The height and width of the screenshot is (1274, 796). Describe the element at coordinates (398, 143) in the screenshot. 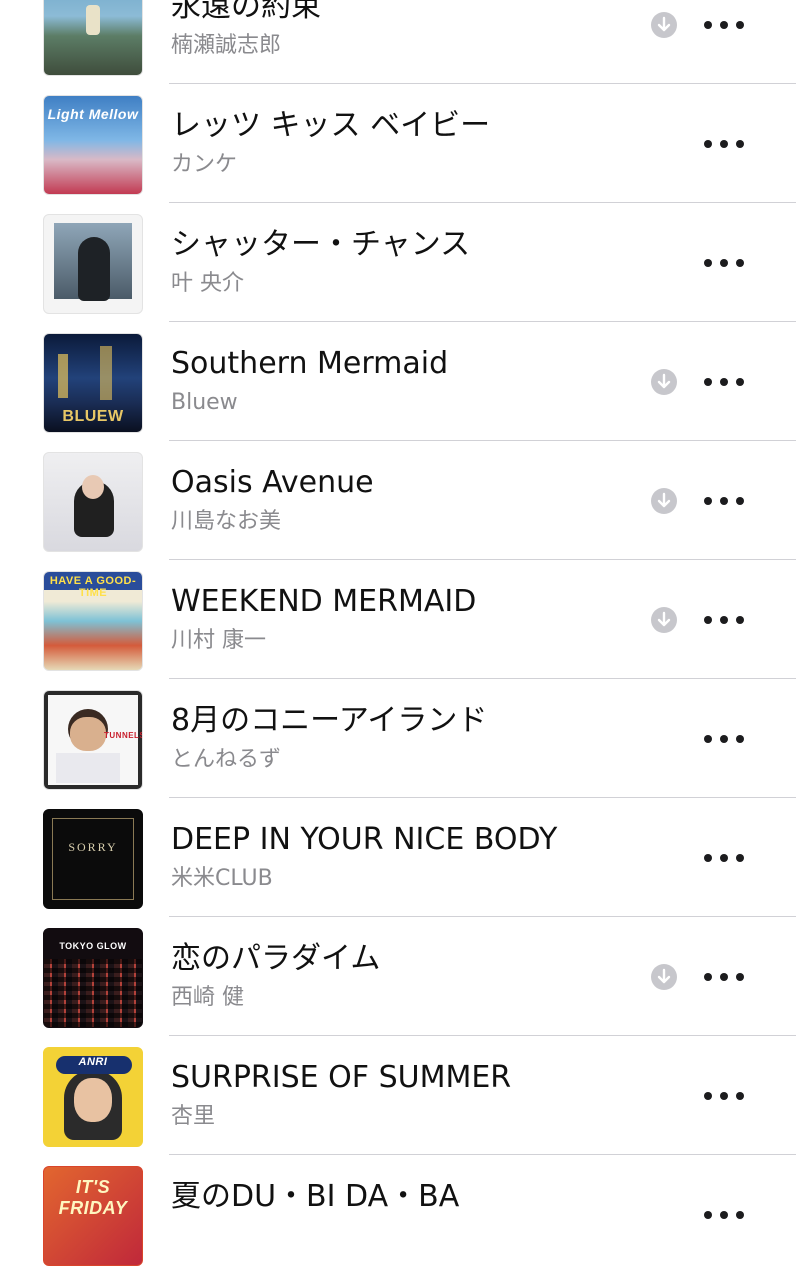

I see `song-row: Light Mellow レッツ キッス ベイビー カンケ` at that location.